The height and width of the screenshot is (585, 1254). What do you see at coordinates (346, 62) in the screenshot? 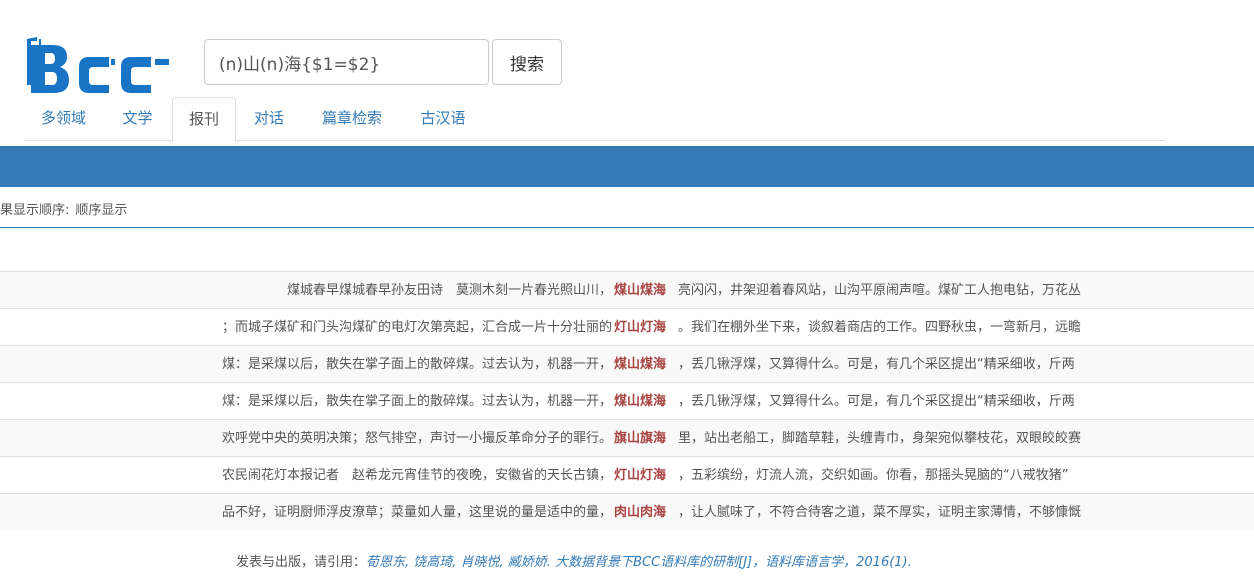
I see `search-input` at bounding box center [346, 62].